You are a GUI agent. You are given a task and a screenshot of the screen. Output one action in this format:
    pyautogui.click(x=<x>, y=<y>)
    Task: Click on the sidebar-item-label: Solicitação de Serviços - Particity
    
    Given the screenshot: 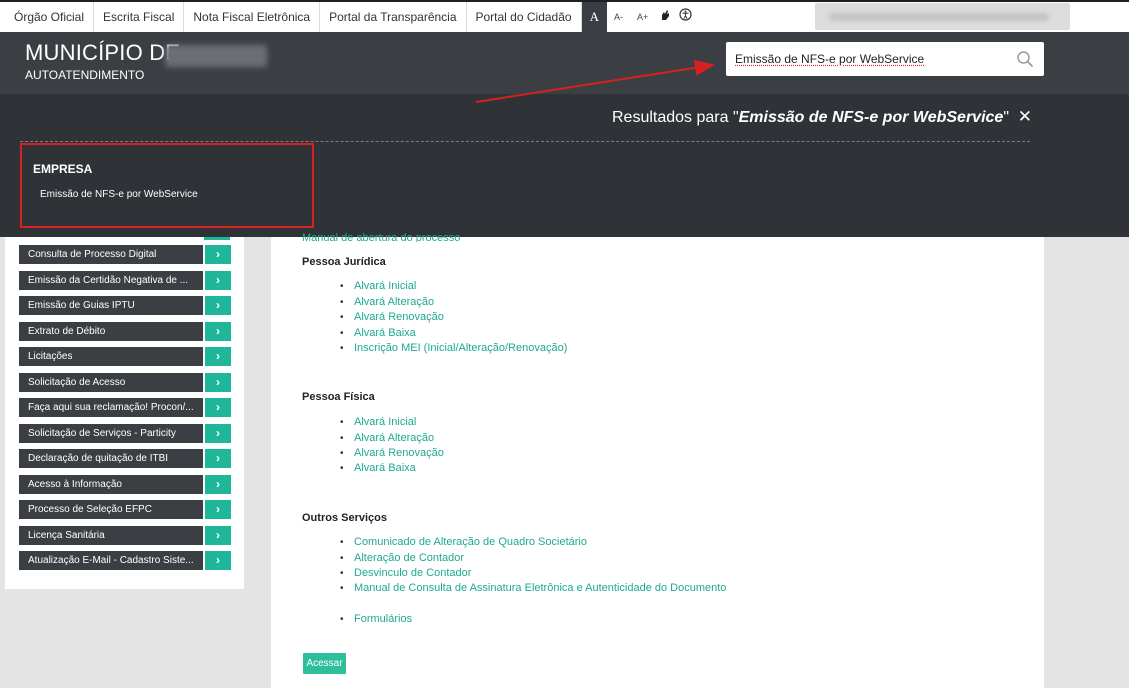 What is the action you would take?
    pyautogui.click(x=111, y=433)
    